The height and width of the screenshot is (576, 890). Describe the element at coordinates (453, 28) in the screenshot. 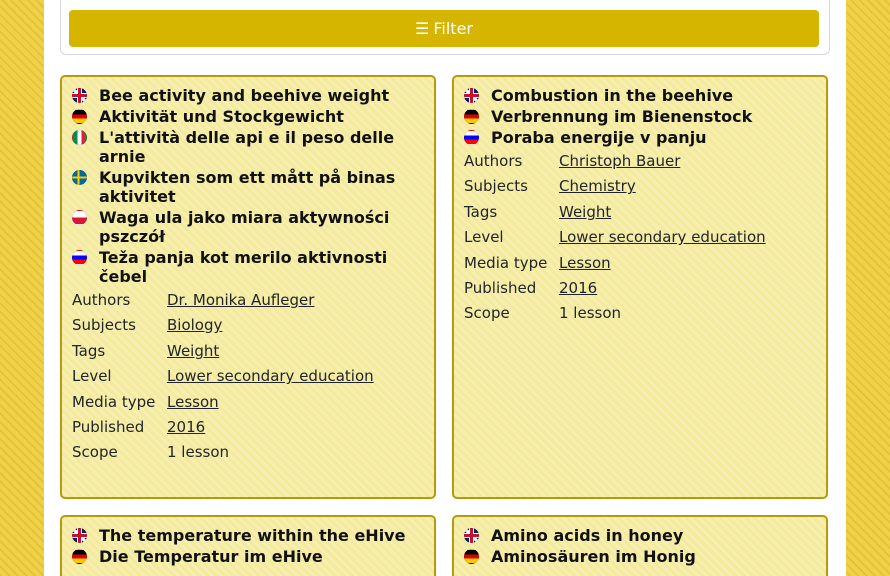

I see `filter-label: Filter` at that location.